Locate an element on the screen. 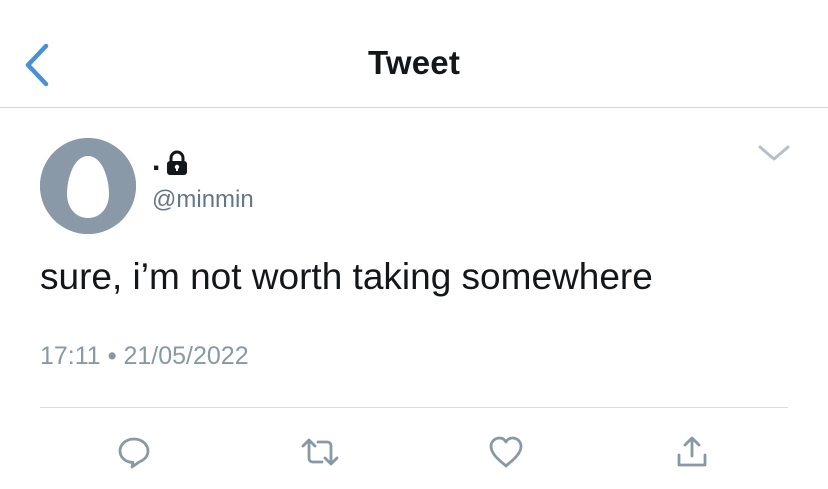 Image resolution: width=828 pixels, height=489 pixels. page-title: Tweet is located at coordinates (414, 62).